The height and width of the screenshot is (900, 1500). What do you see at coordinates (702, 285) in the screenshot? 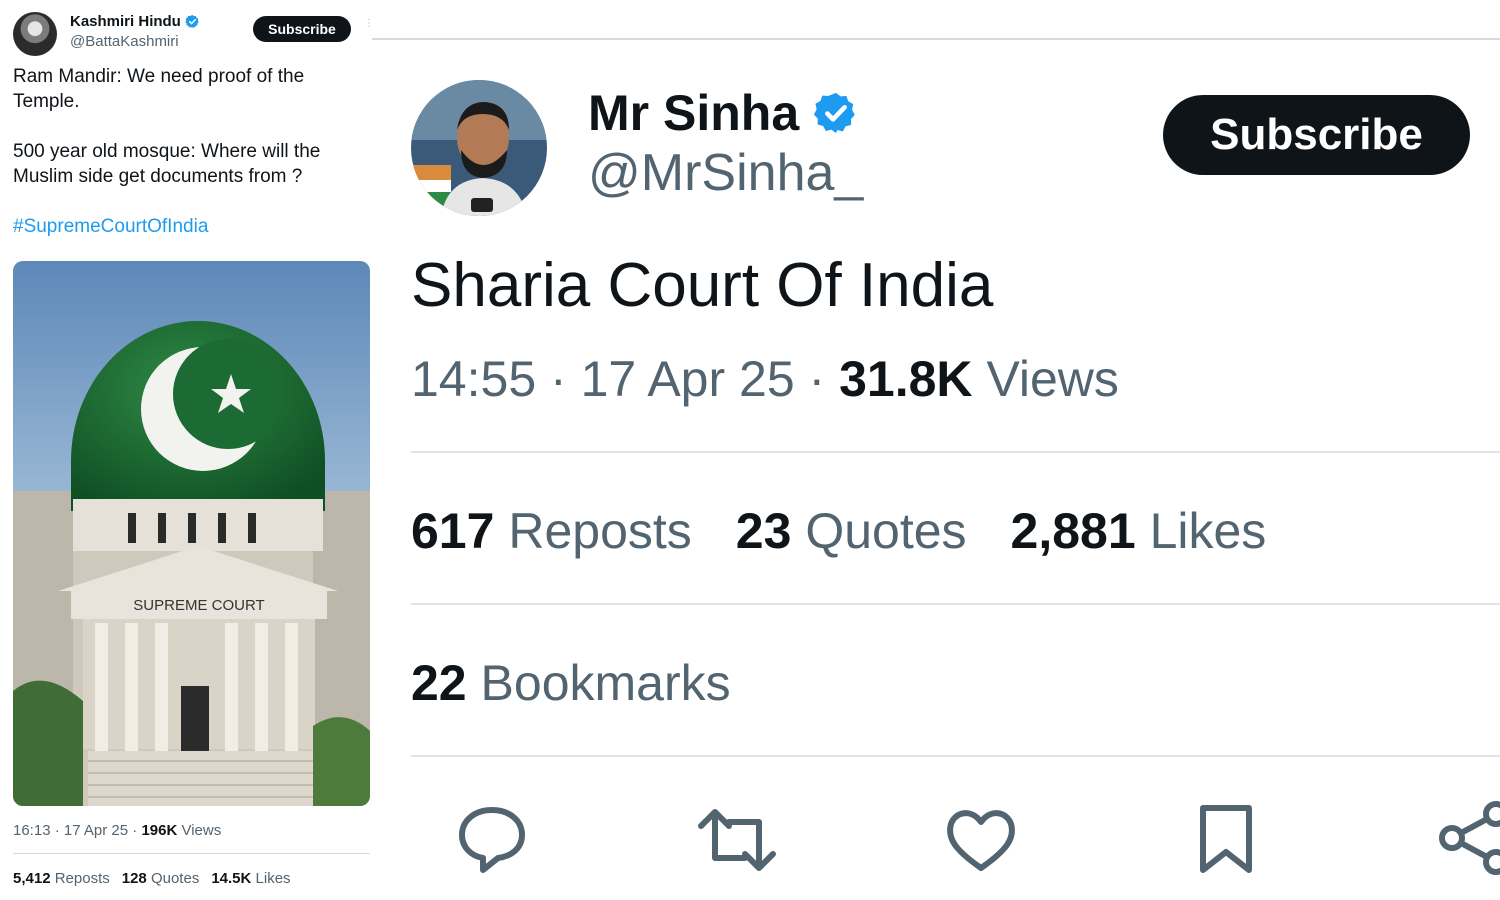
I see `tweet-text-large: Sharia Court Of India` at bounding box center [702, 285].